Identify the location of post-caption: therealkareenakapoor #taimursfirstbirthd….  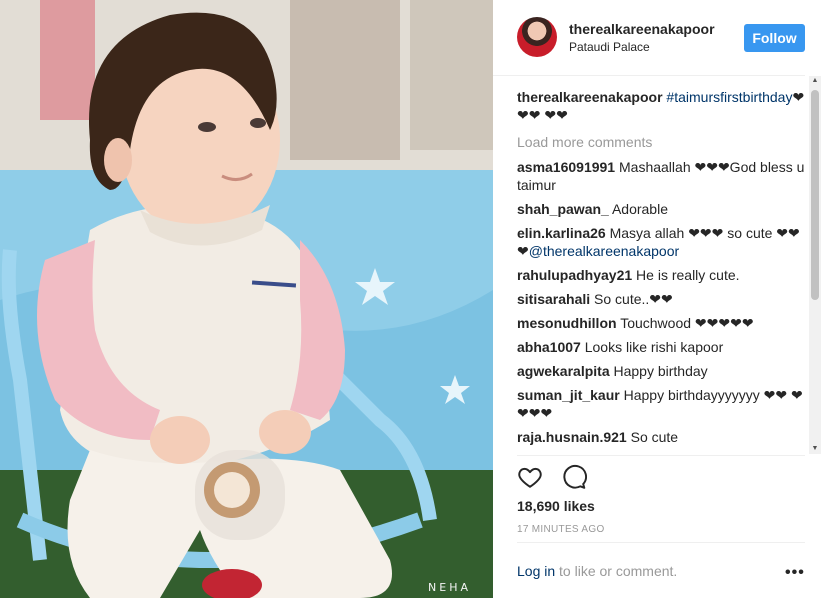
(661, 106).